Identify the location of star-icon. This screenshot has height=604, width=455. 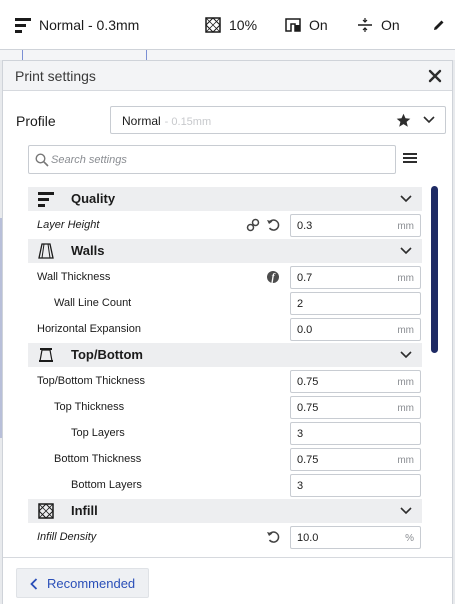
(403, 120).